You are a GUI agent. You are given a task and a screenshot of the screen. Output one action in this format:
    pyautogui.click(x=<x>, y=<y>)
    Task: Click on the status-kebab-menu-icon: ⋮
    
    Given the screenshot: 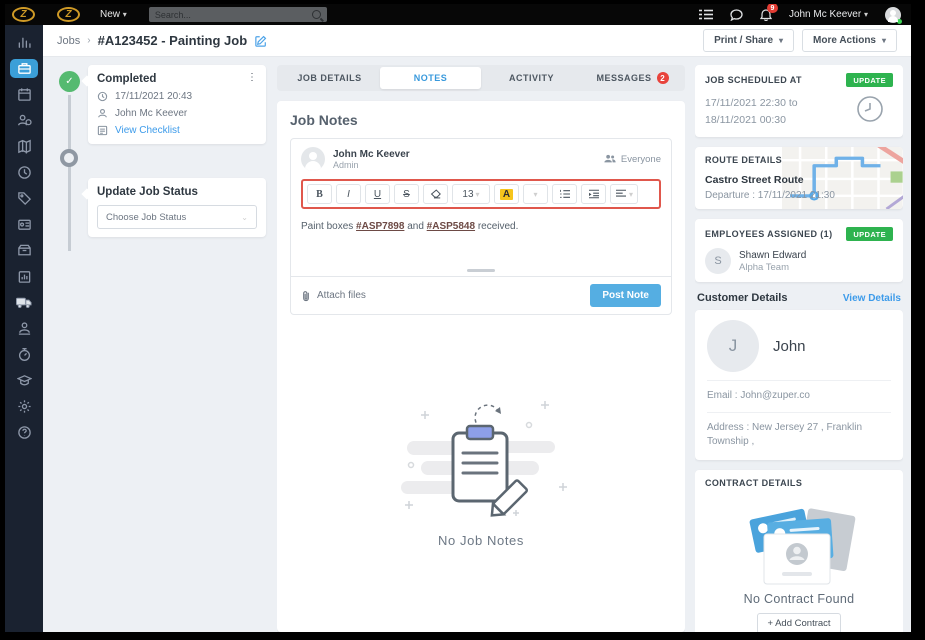 What is the action you would take?
    pyautogui.click(x=252, y=78)
    